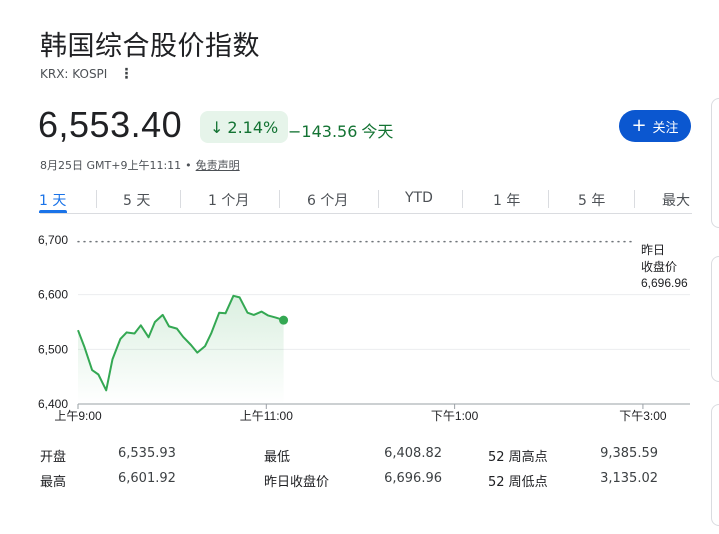 The width and height of the screenshot is (719, 534). I want to click on previous-close-label: 昨日, so click(653, 250).